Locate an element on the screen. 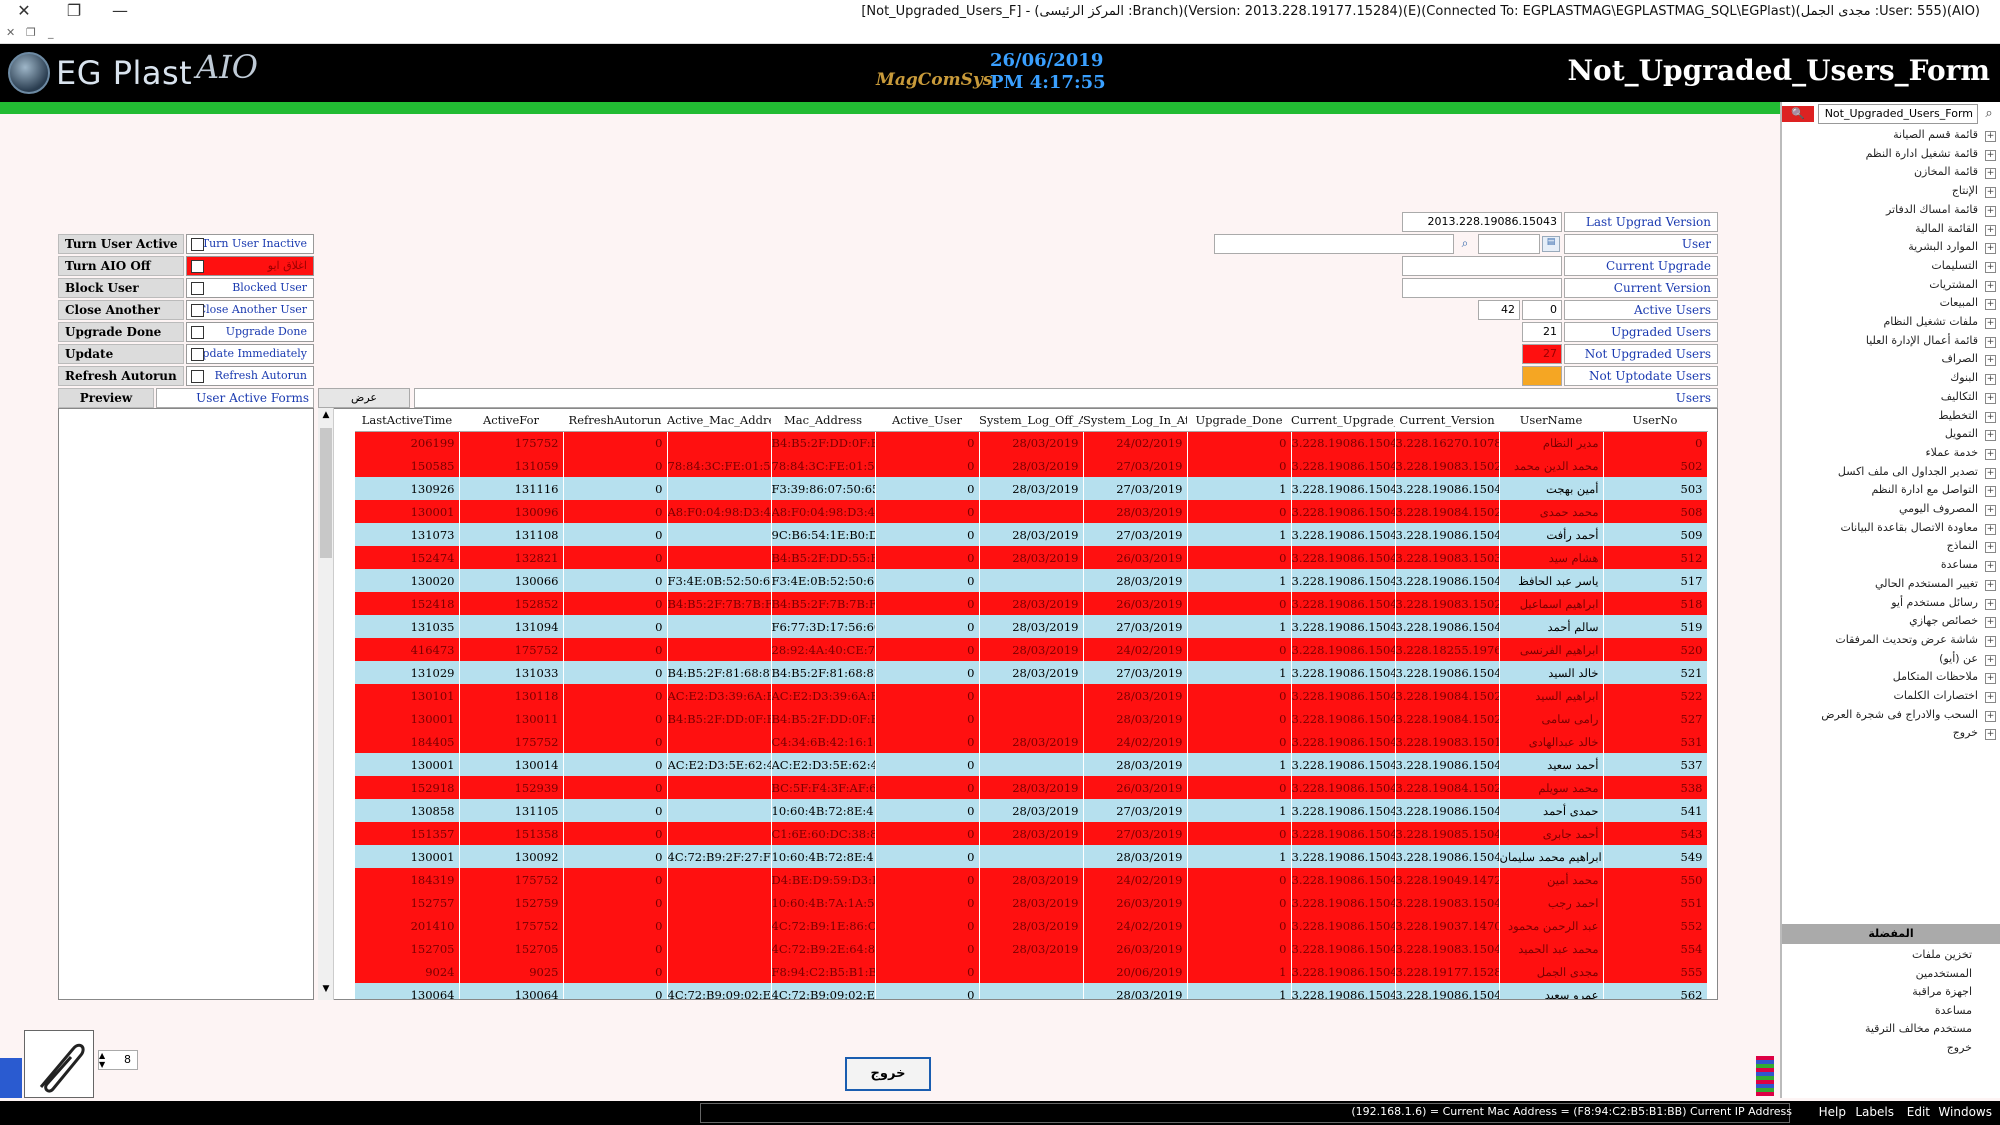 This screenshot has height=1125, width=2000. table-cell: 555 is located at coordinates (1655, 971).